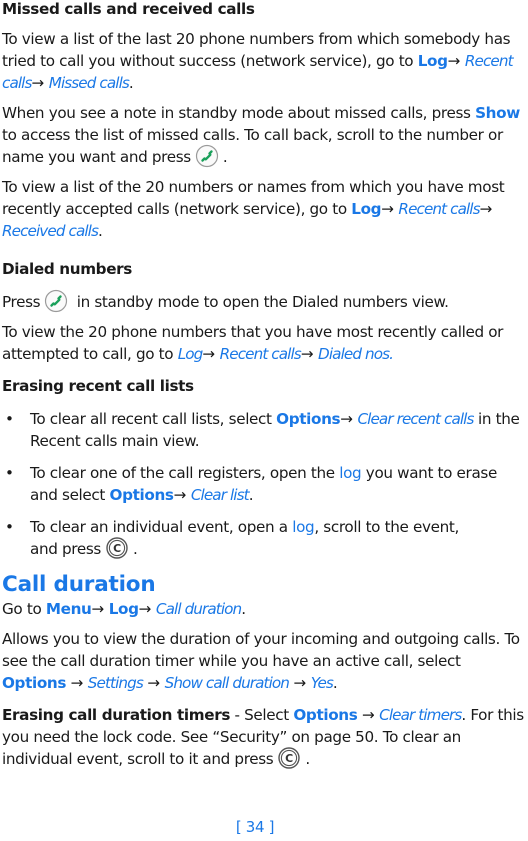 The width and height of the screenshot is (528, 841). Describe the element at coordinates (116, 683) in the screenshot. I see `link-settings: Settings` at that location.